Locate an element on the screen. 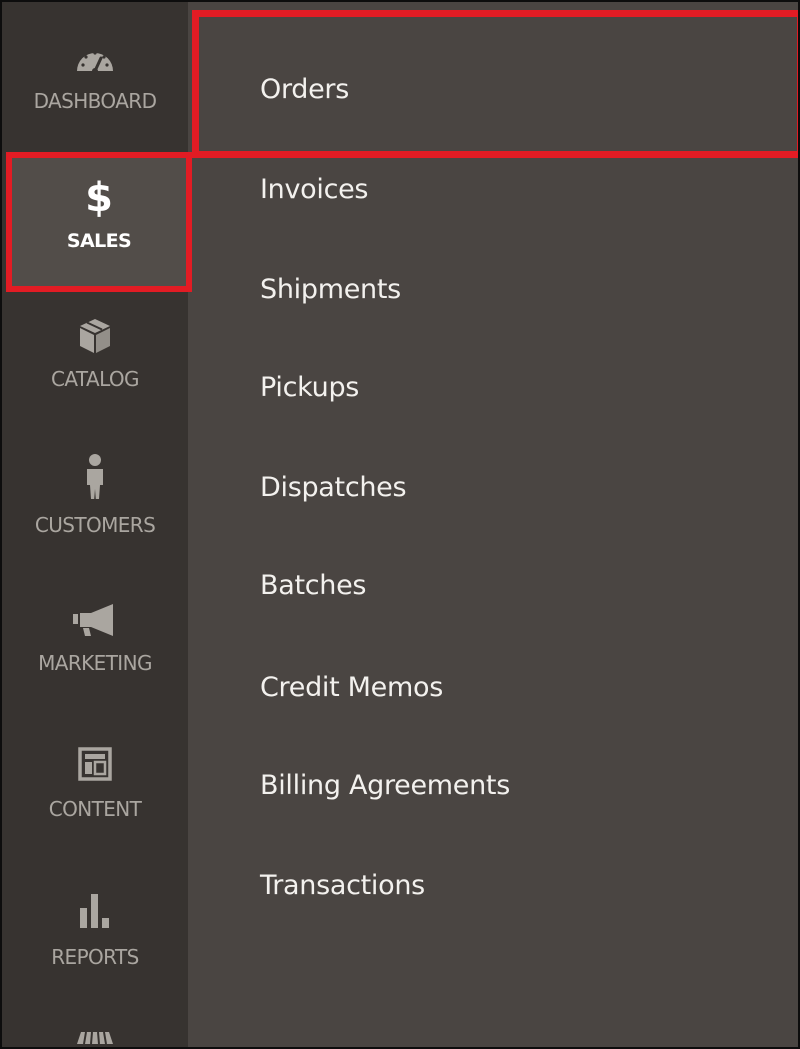 The image size is (800, 1049). sidebar-item-label: CUSTOMERS is located at coordinates (95, 525).